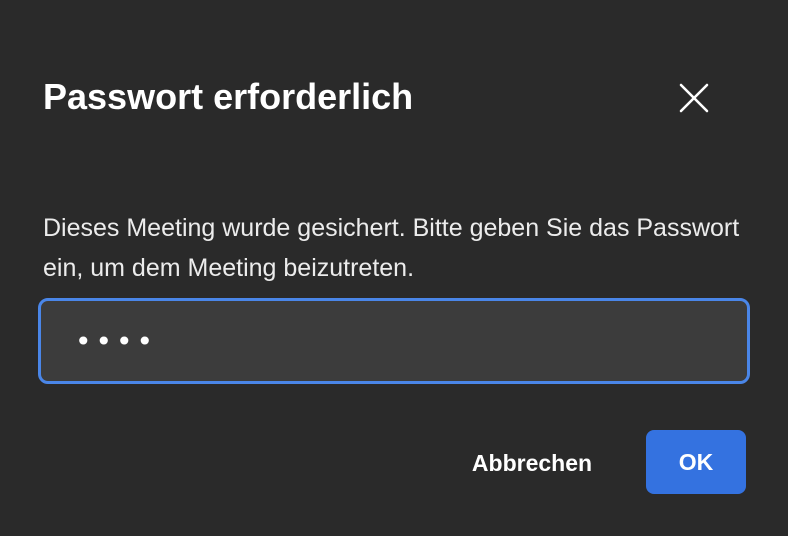  I want to click on password-input: ••••, so click(394, 341).